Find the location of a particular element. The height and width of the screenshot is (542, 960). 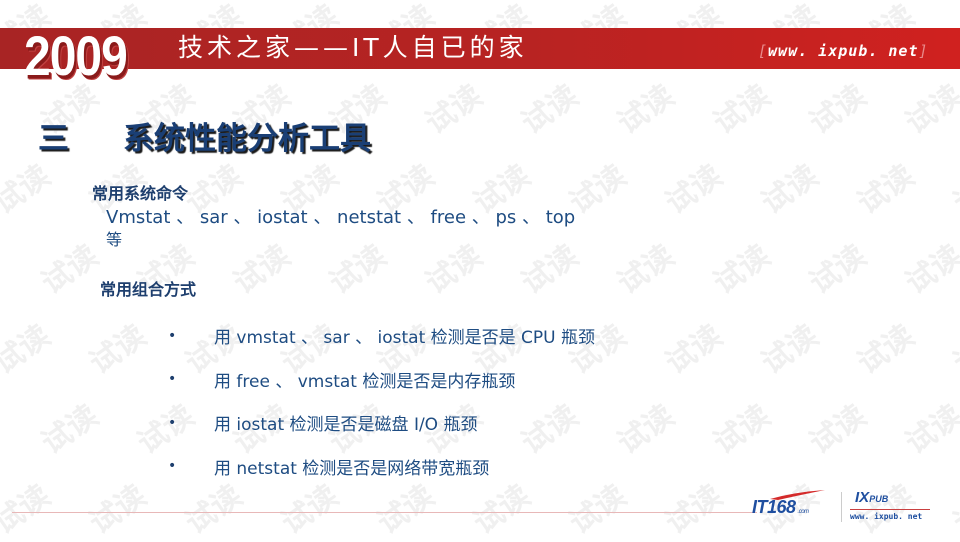

commands-suffix: 等 is located at coordinates (114, 239).